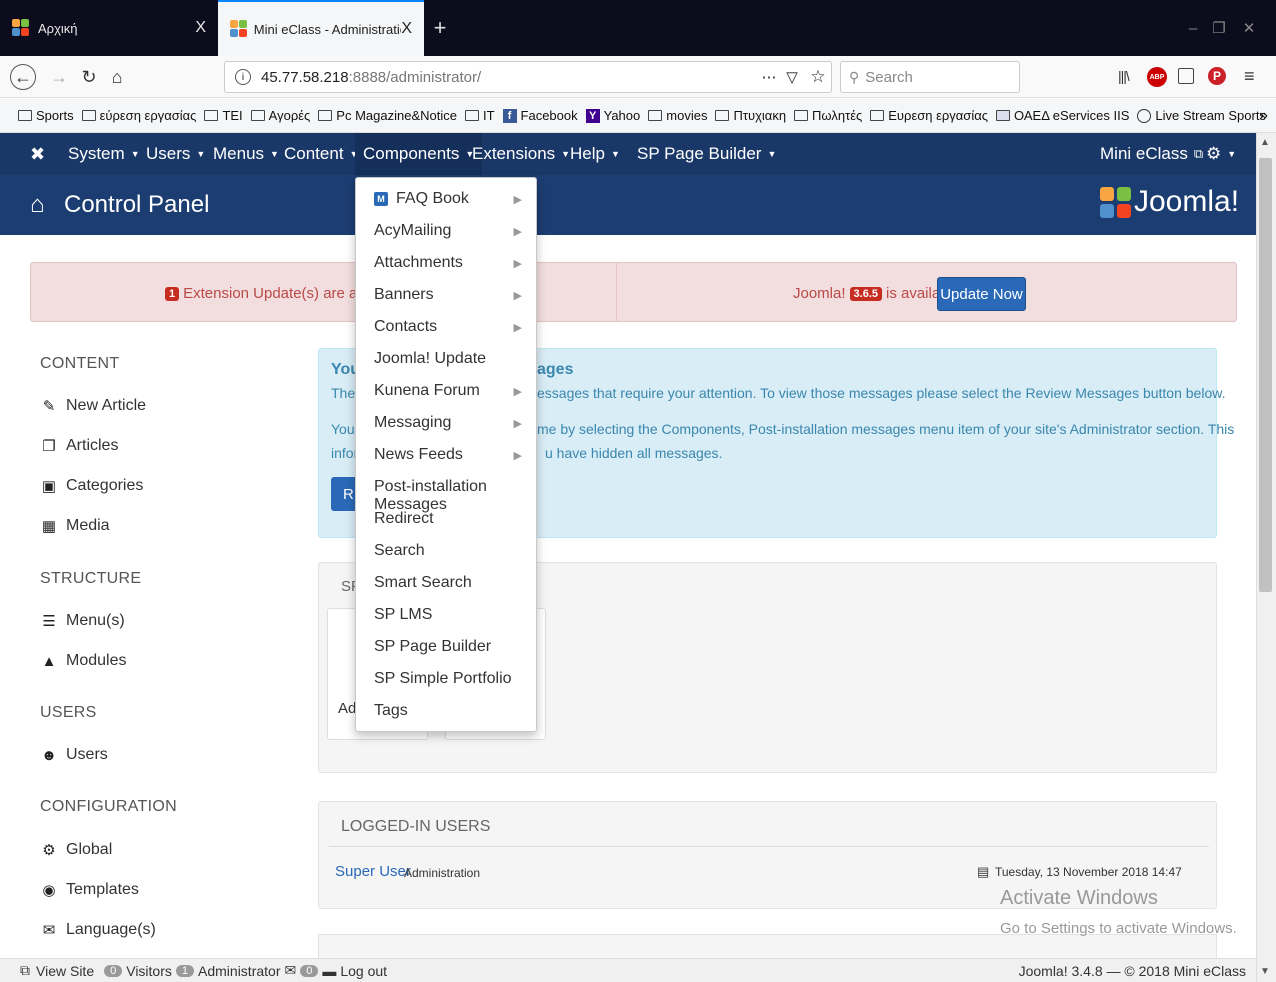  What do you see at coordinates (677, 115) in the screenshot?
I see `bookmark-folder: movies` at bounding box center [677, 115].